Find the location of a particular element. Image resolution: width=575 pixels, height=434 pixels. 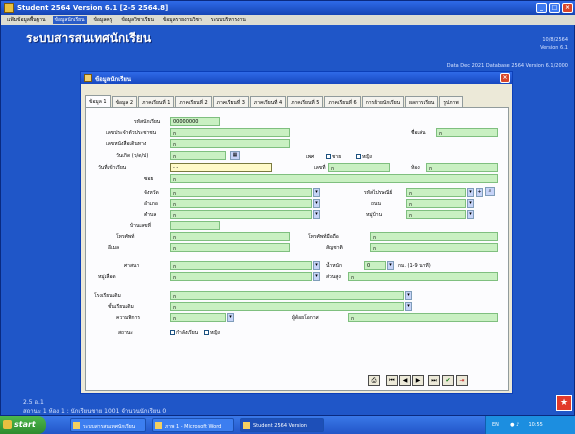

road-dropdown-icon: ▾ is located at coordinates (470, 203).